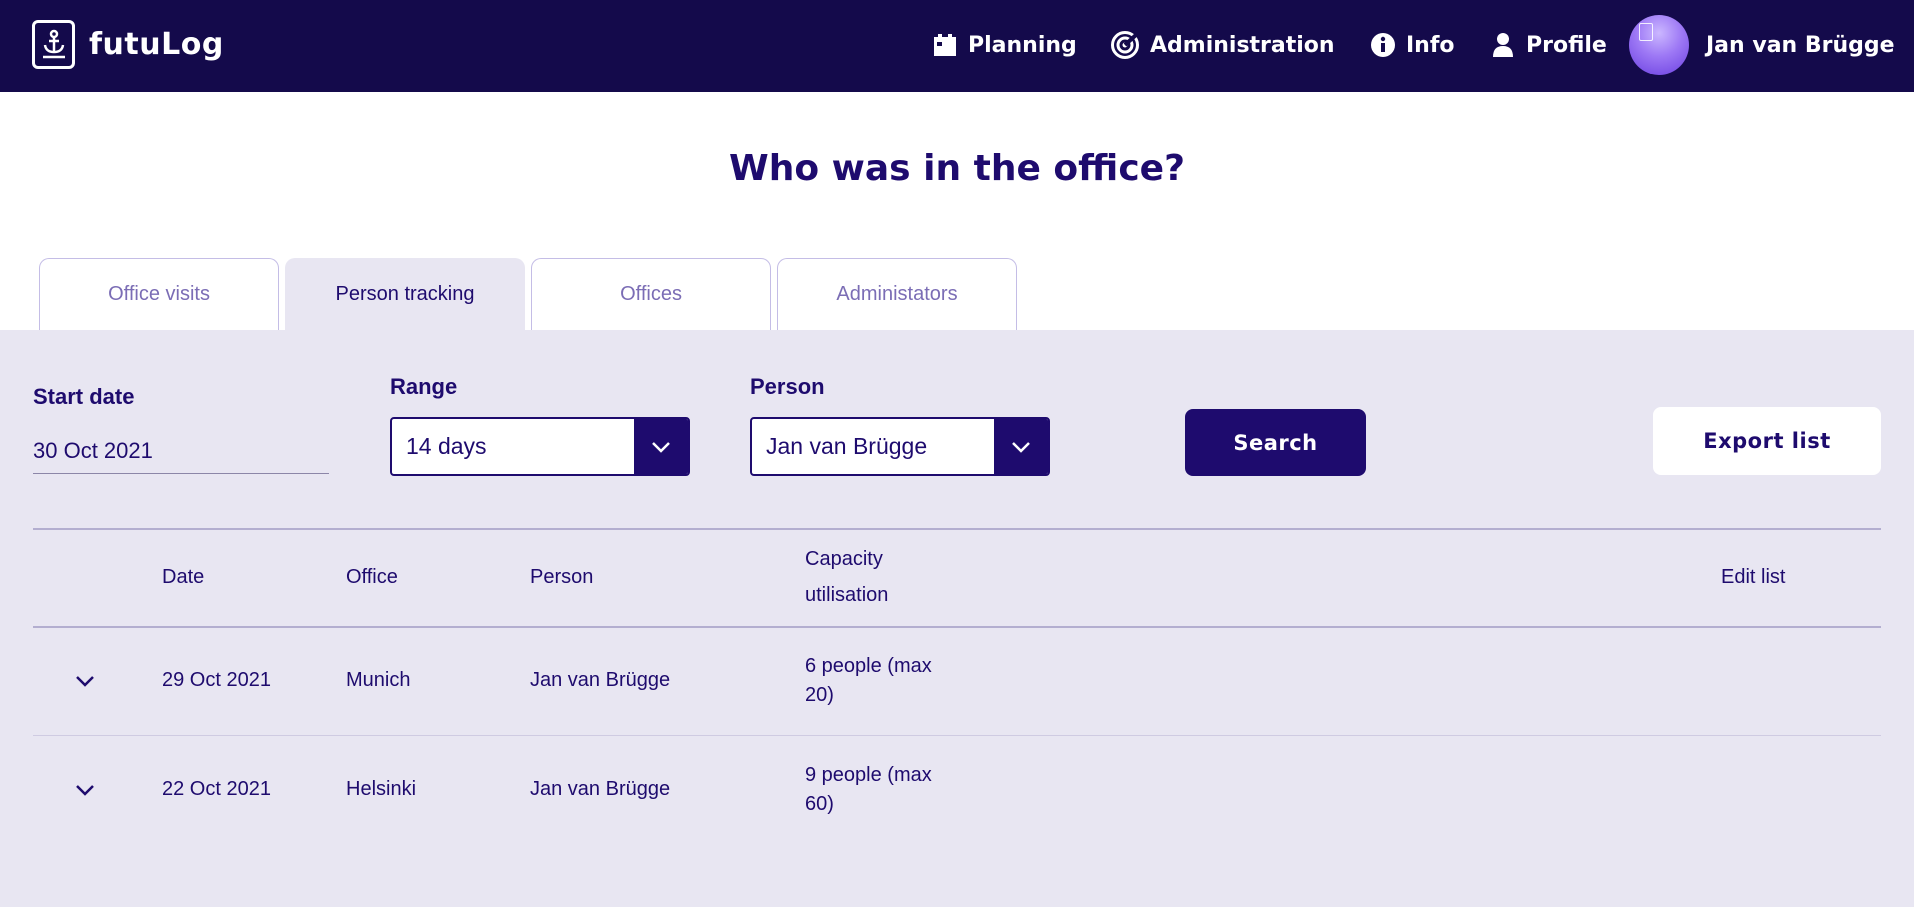  I want to click on search-button: Search, so click(1275, 442).